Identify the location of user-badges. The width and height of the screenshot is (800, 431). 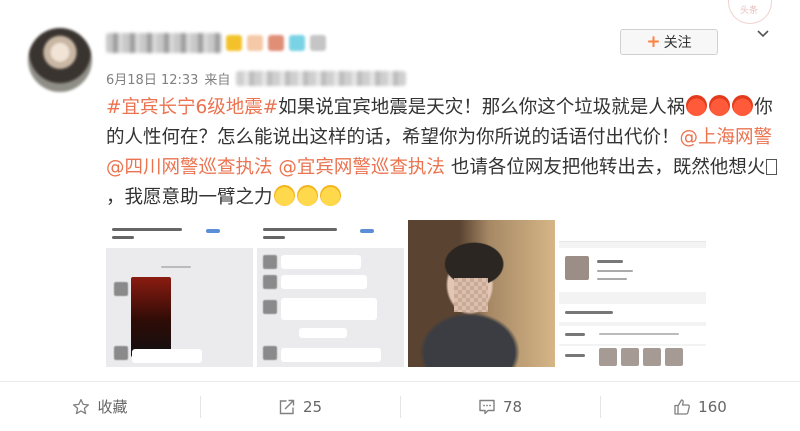
(276, 43).